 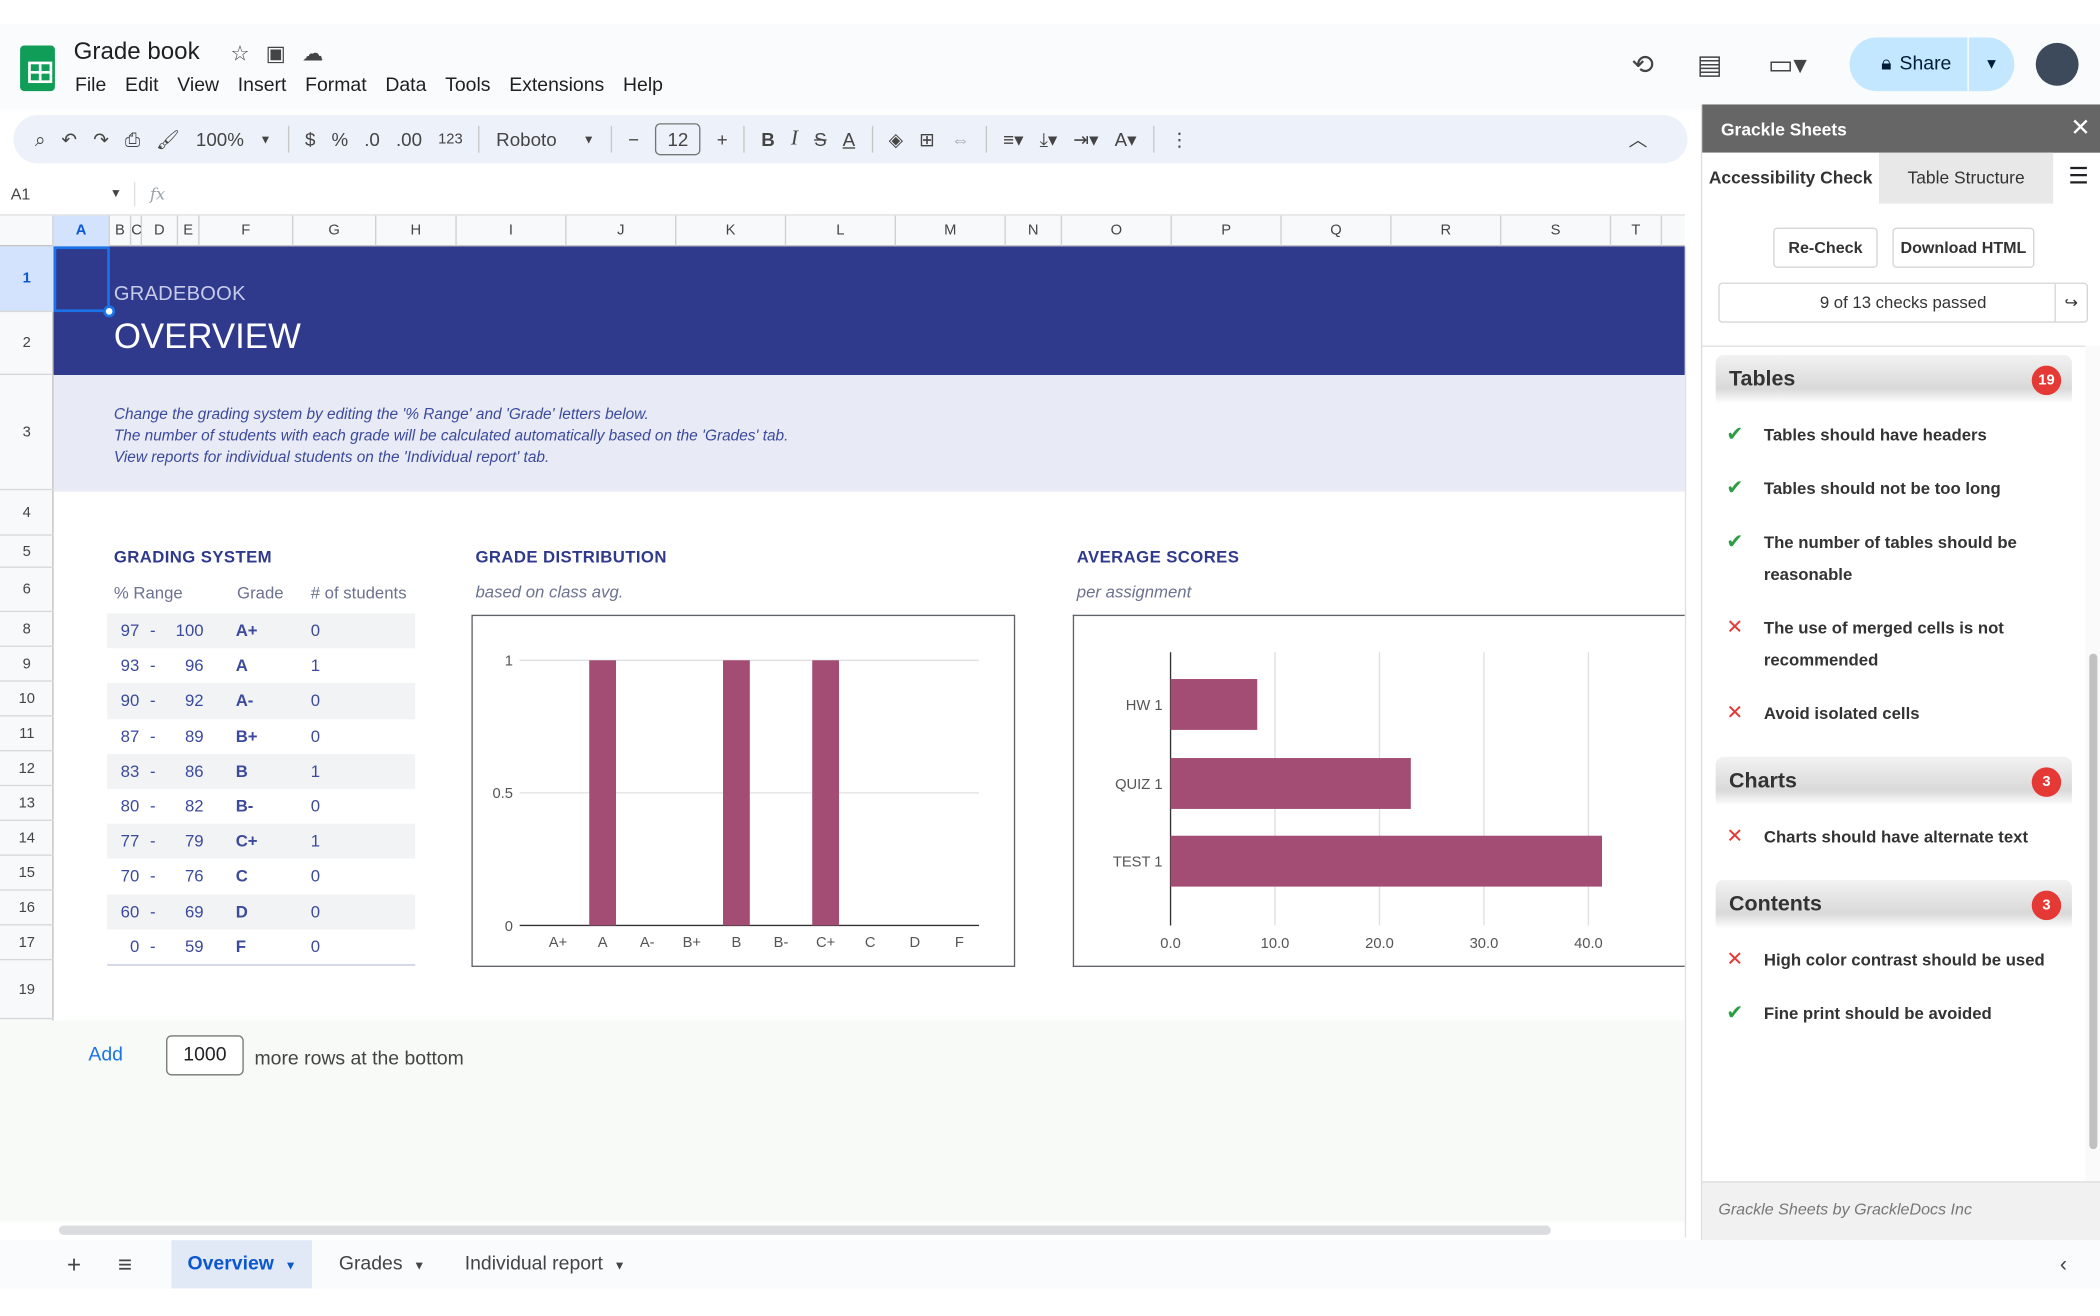 I want to click on sheets-logo-icon, so click(x=37, y=68).